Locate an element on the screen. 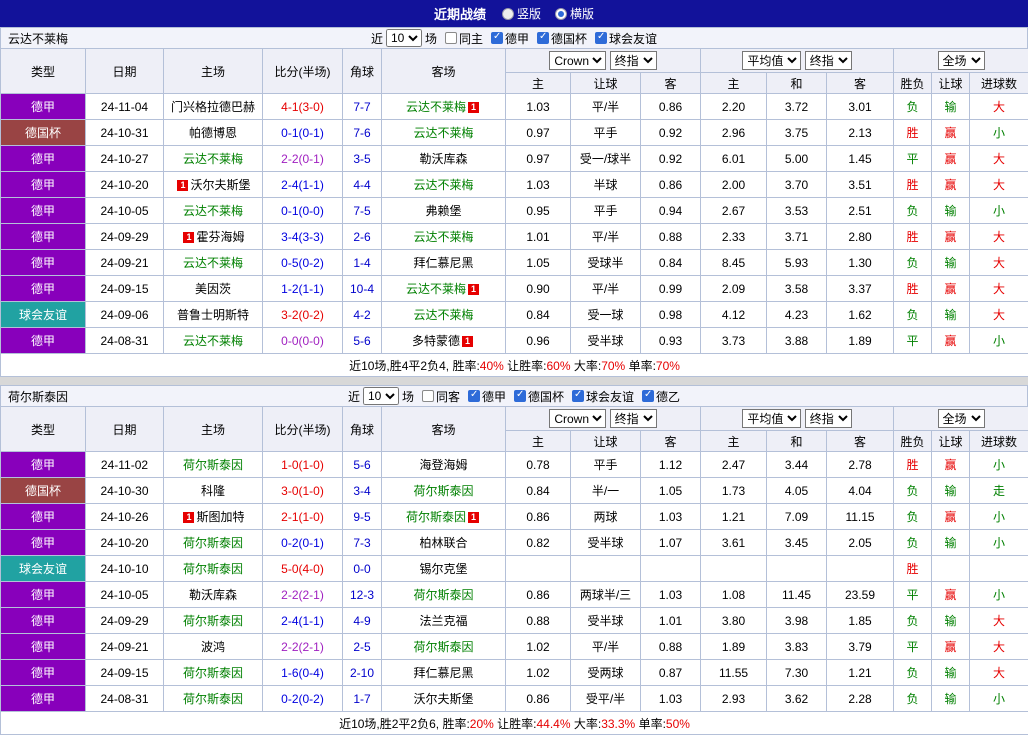 Image resolution: width=1028 pixels, height=735 pixels. corner-count: 4-4 is located at coordinates (362, 185).